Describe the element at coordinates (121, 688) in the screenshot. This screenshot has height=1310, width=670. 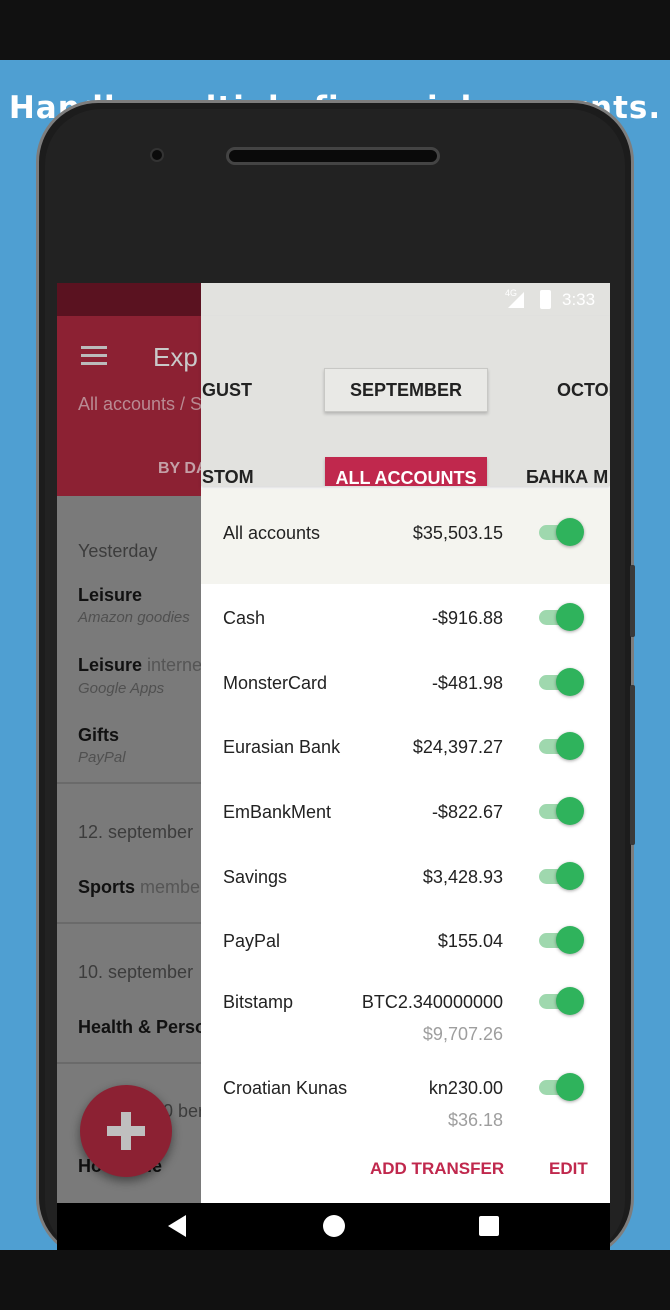
I see `transaction-note: Google Apps` at that location.